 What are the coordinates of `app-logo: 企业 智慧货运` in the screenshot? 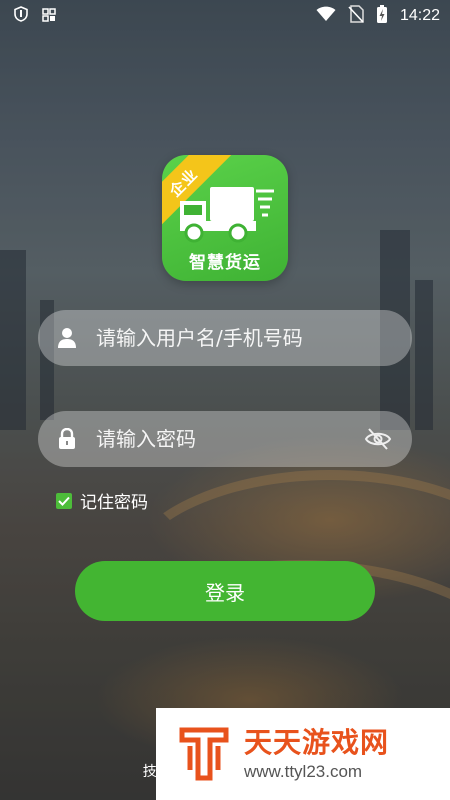 It's located at (225, 218).